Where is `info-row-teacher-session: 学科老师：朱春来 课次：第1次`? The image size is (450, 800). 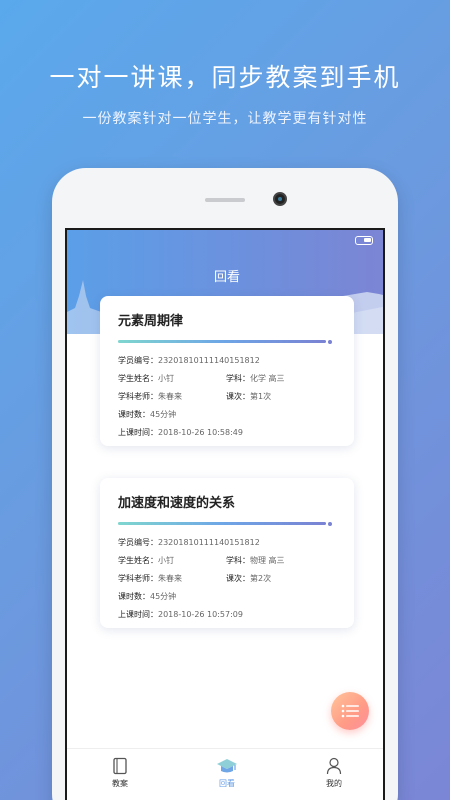 info-row-teacher-session: 学科老师：朱春来 课次：第1次 is located at coordinates (227, 396).